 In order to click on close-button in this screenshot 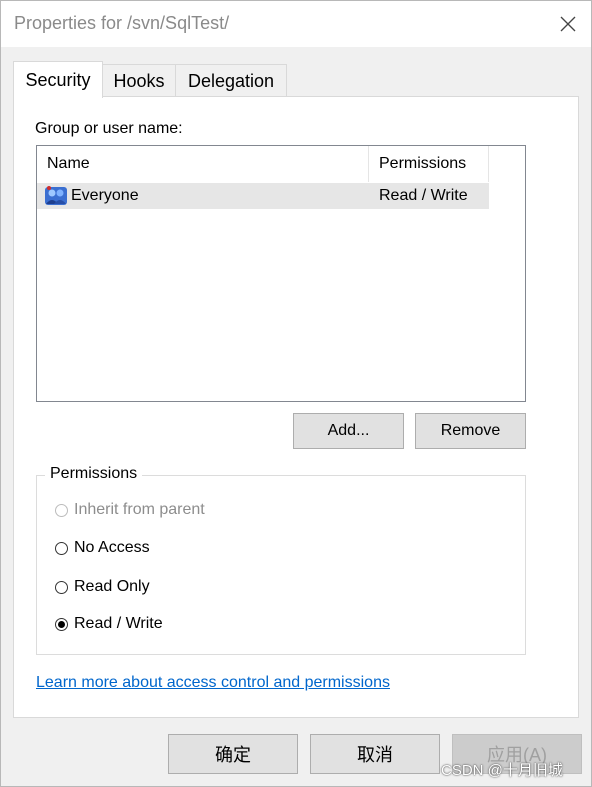, I will do `click(568, 24)`.